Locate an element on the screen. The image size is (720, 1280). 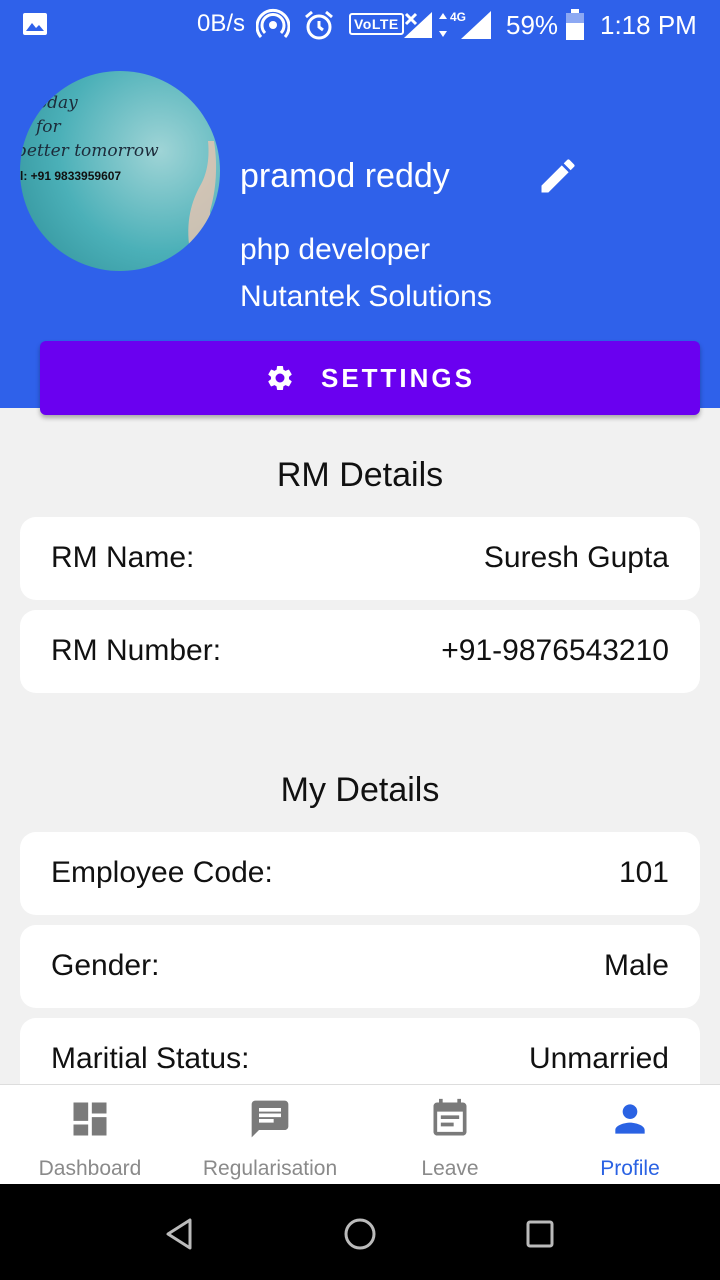
row-label: RM Number: is located at coordinates (136, 650).